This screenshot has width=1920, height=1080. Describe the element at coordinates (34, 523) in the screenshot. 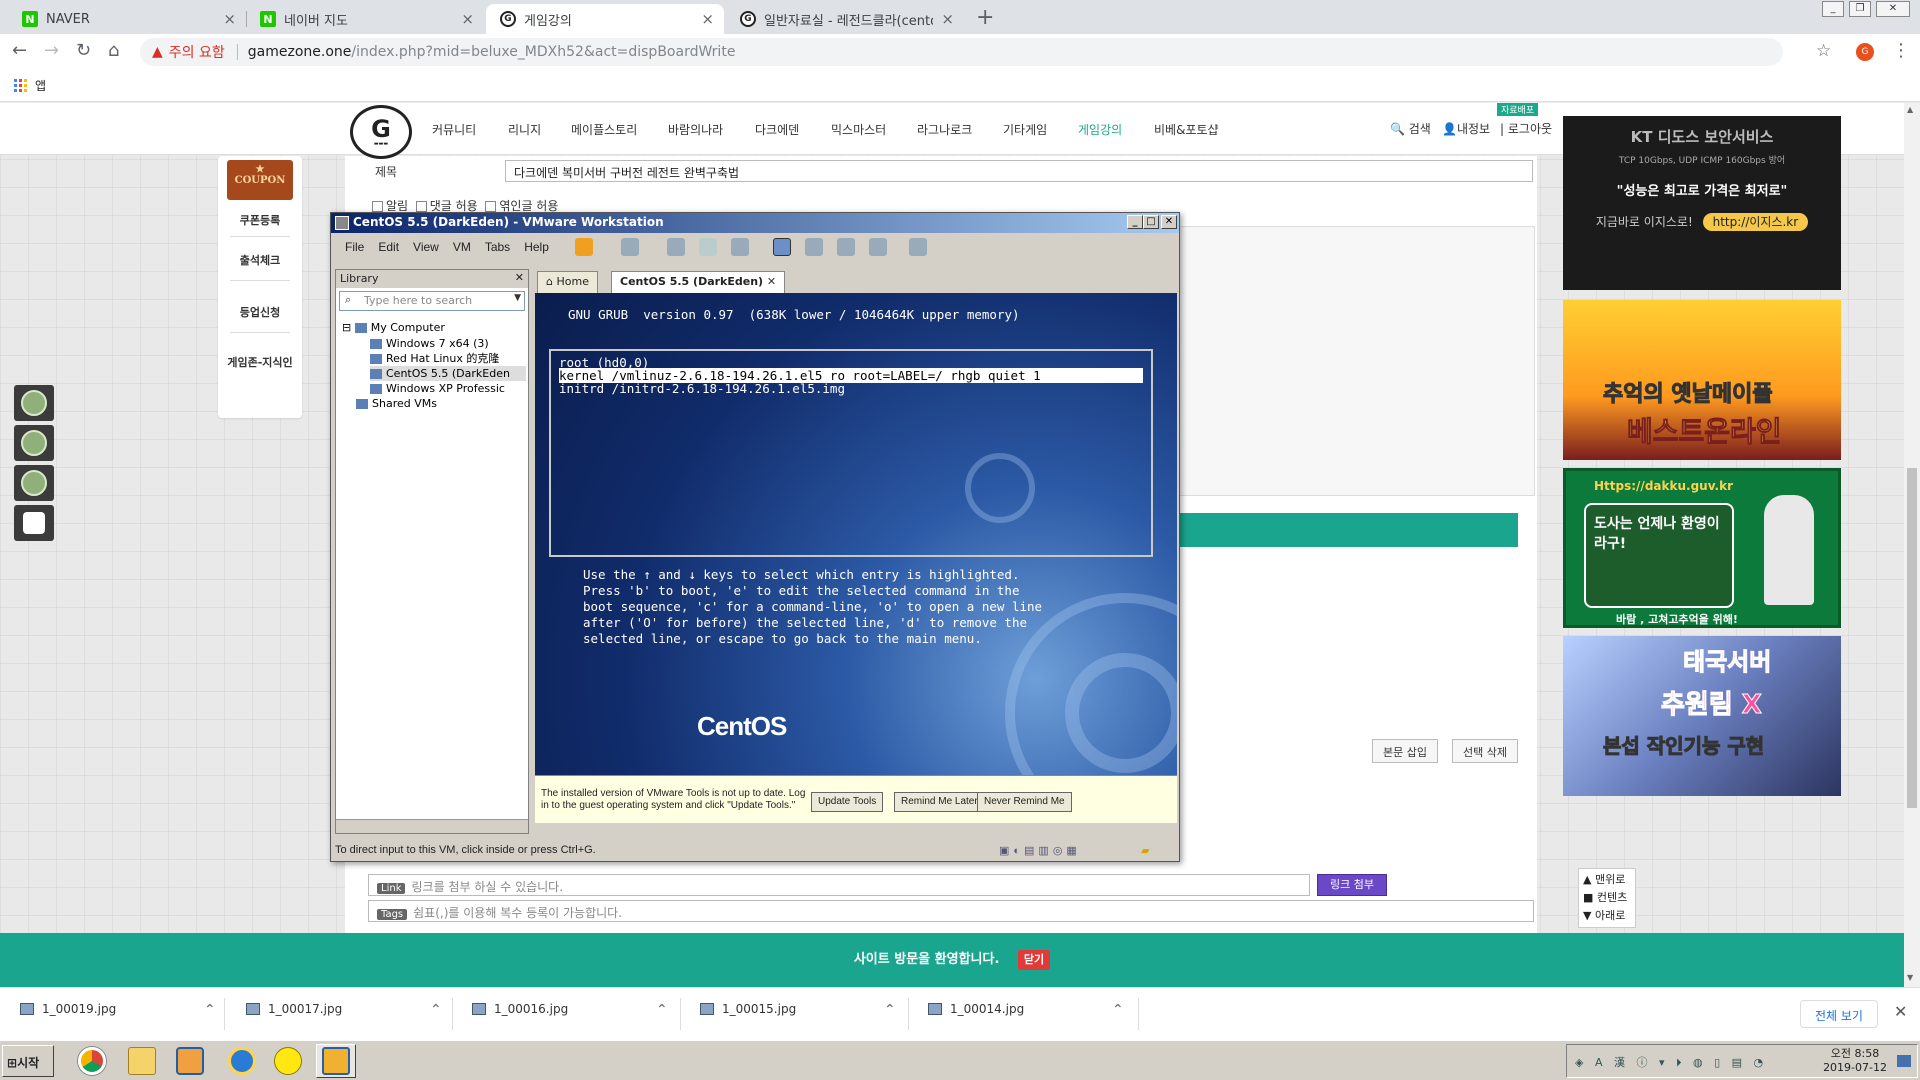

I see `hand-icon` at that location.